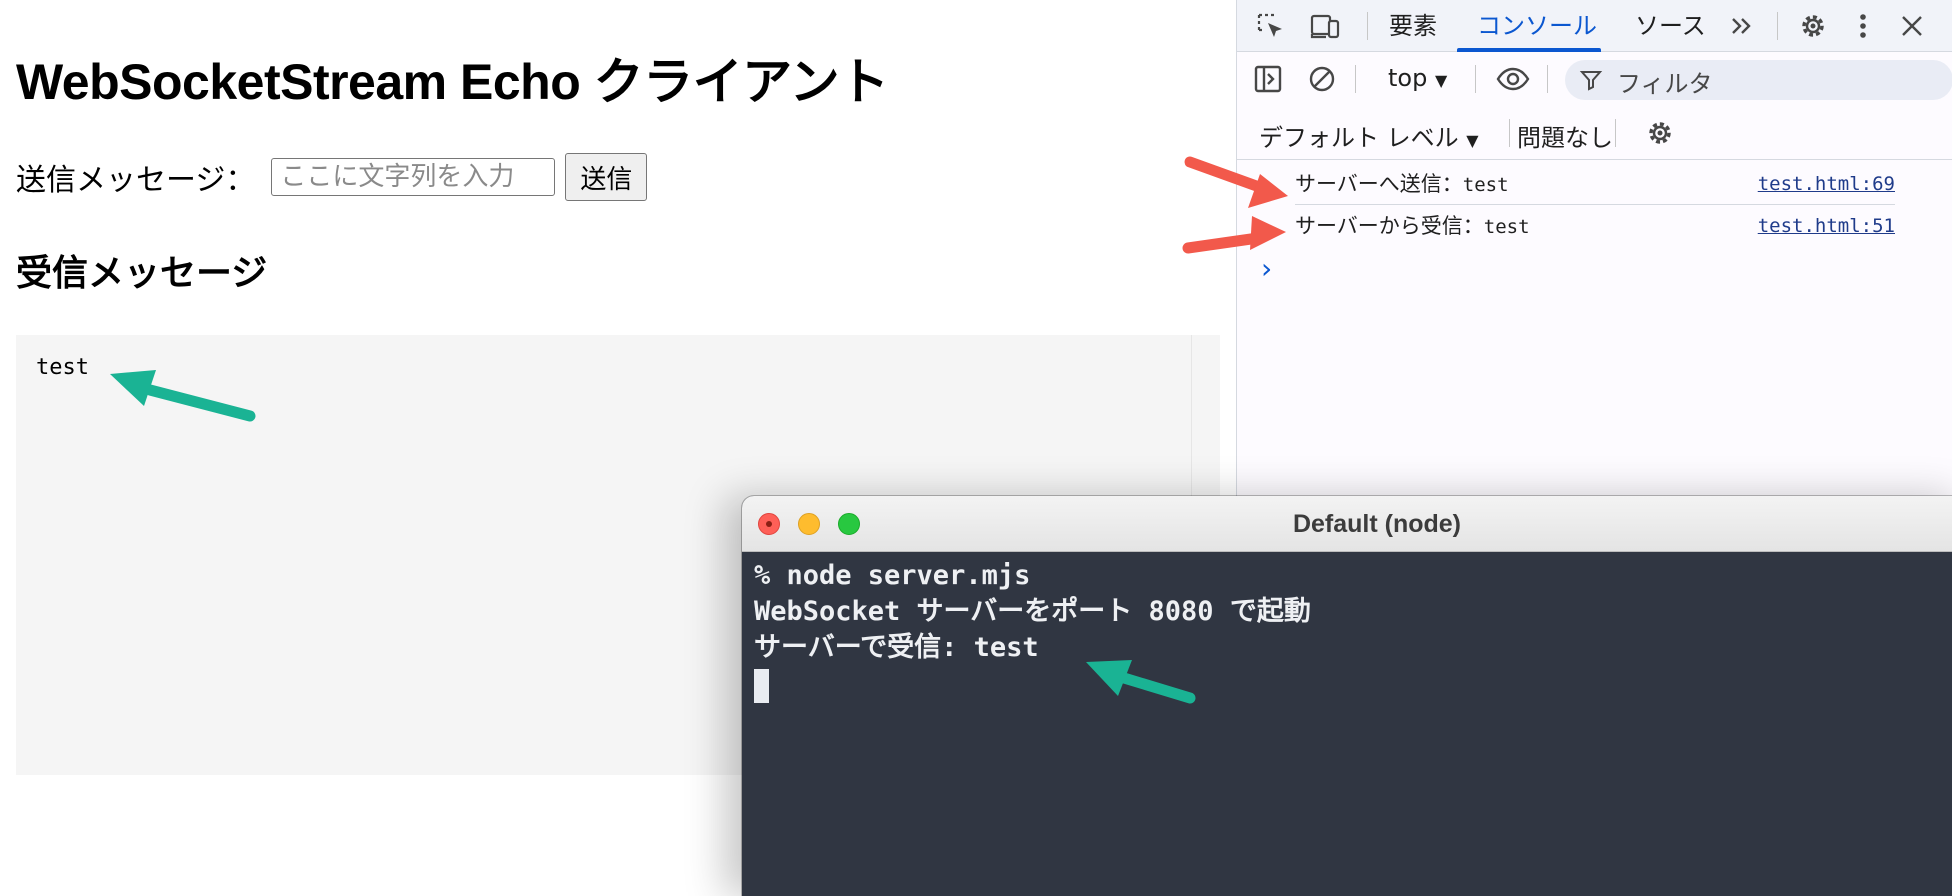 The height and width of the screenshot is (896, 1952). What do you see at coordinates (1670, 26) in the screenshot?
I see `tab-sources: ソース` at bounding box center [1670, 26].